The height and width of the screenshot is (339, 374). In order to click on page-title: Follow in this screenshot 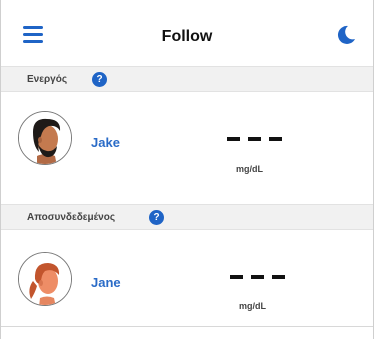, I will do `click(187, 36)`.